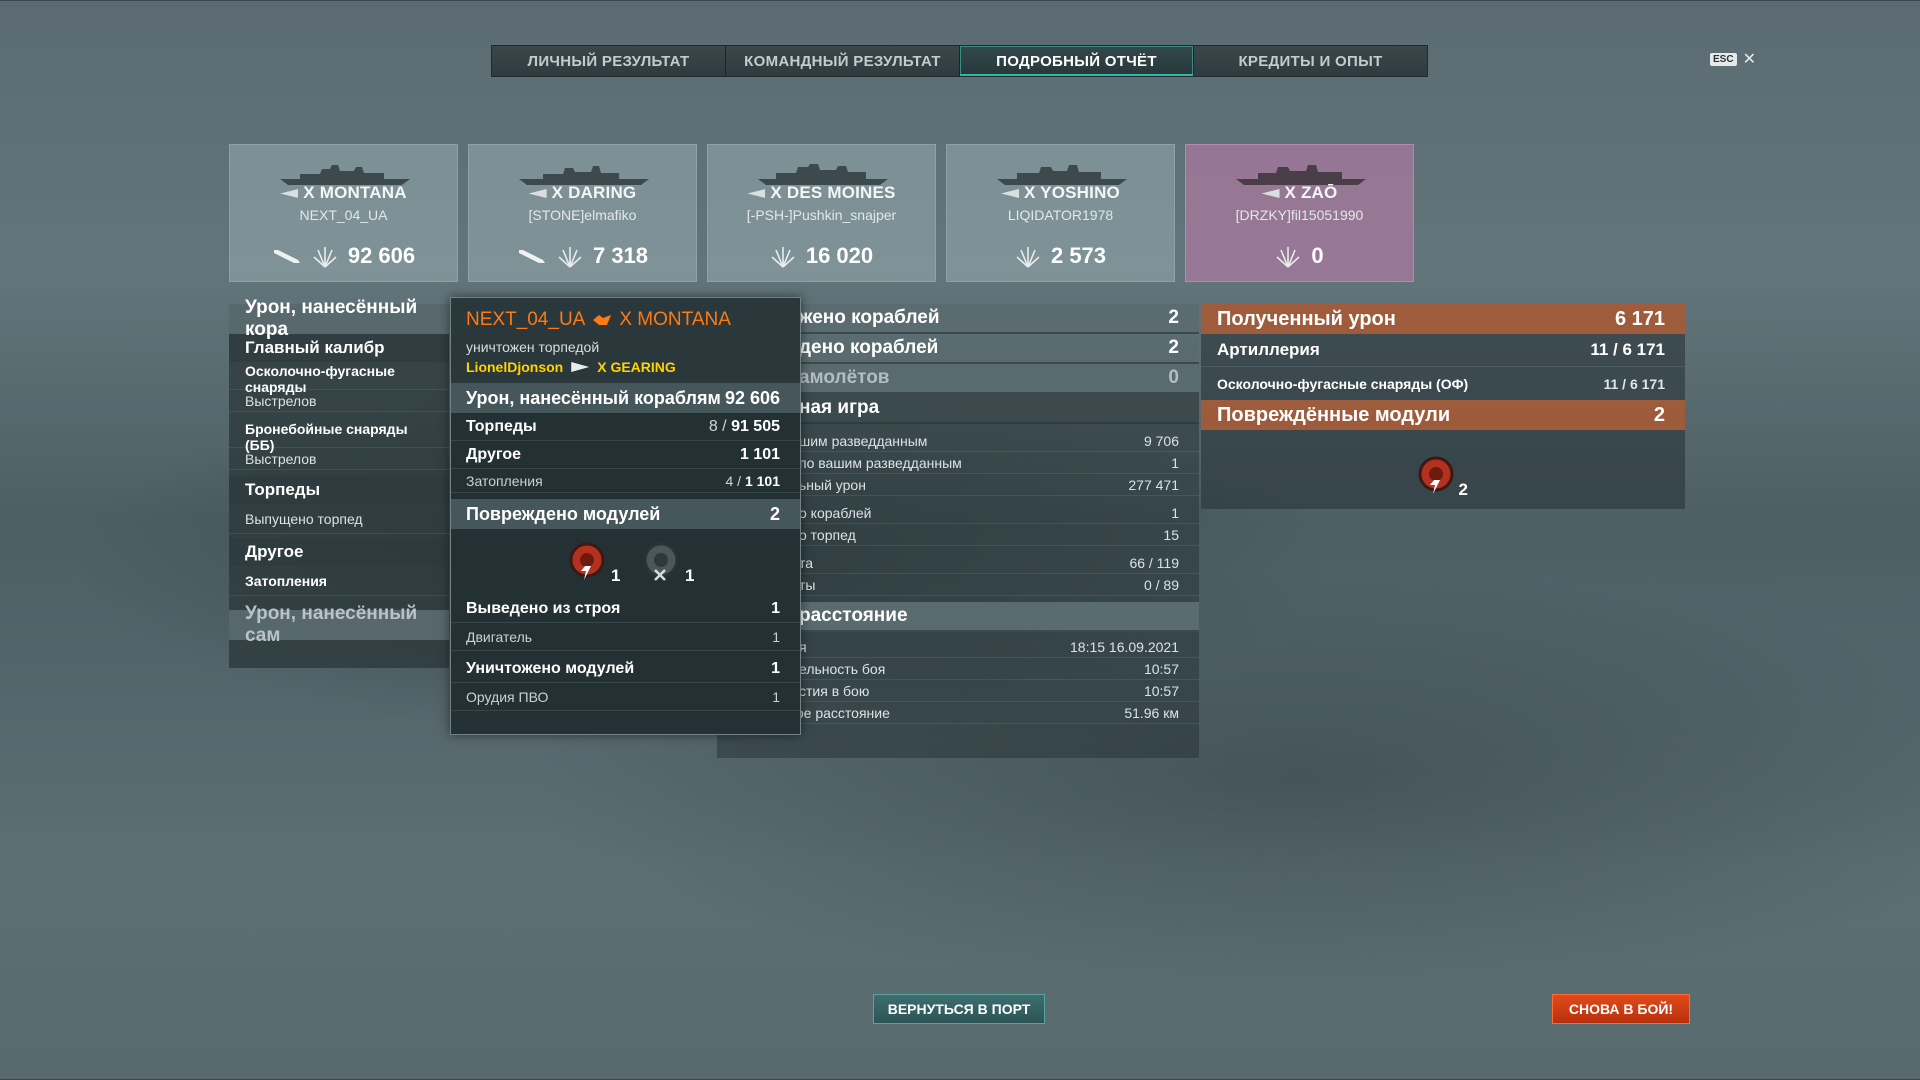 The image size is (1920, 1080). Describe the element at coordinates (821, 193) in the screenshot. I see `ship-name: X DES MOINES` at that location.